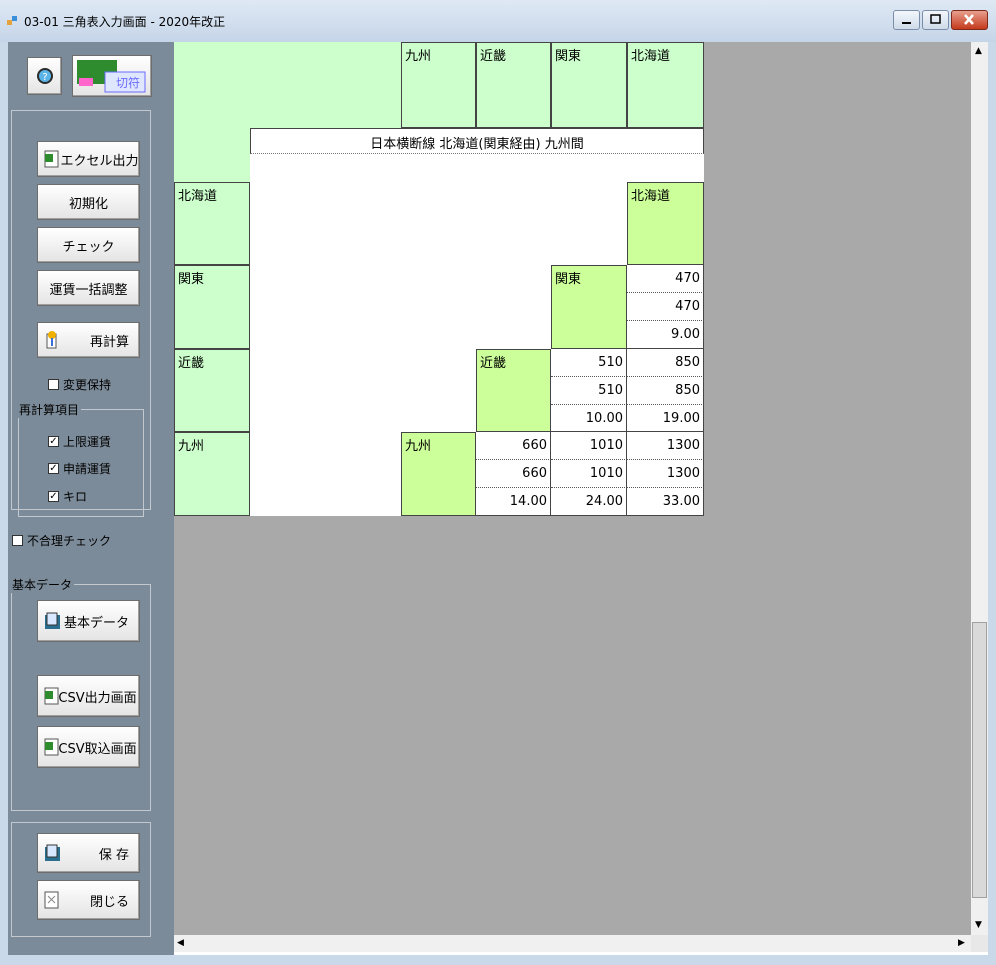 This screenshot has height=965, width=996. What do you see at coordinates (51, 340) in the screenshot?
I see `recalc-icon` at bounding box center [51, 340].